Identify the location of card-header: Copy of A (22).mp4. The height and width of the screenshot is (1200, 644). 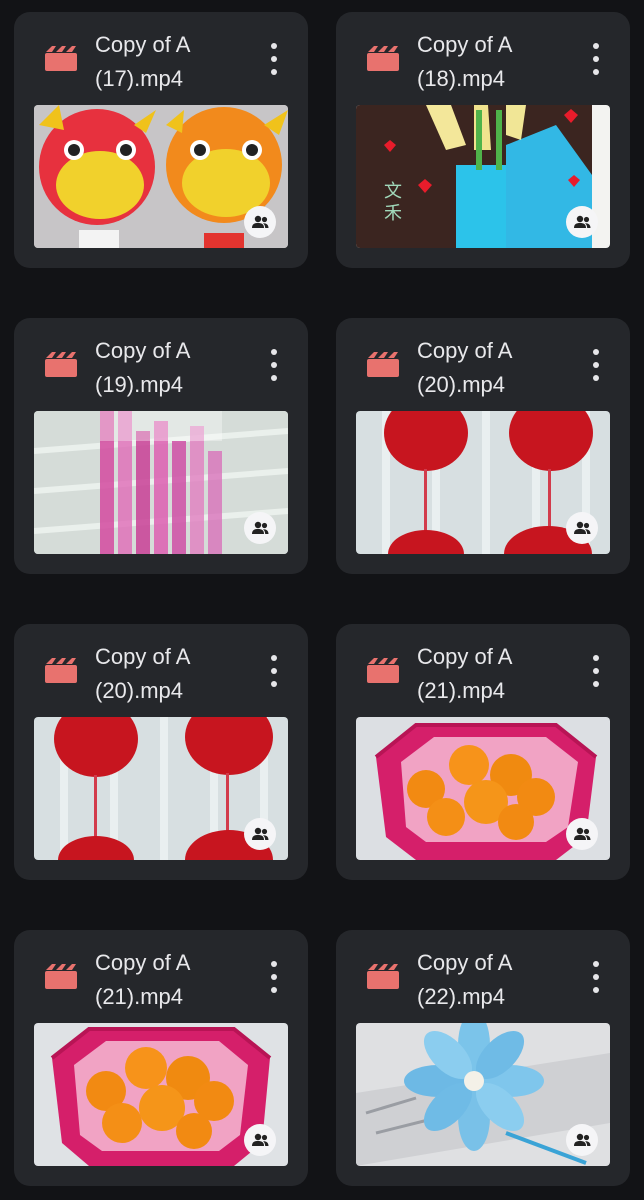
(483, 975).